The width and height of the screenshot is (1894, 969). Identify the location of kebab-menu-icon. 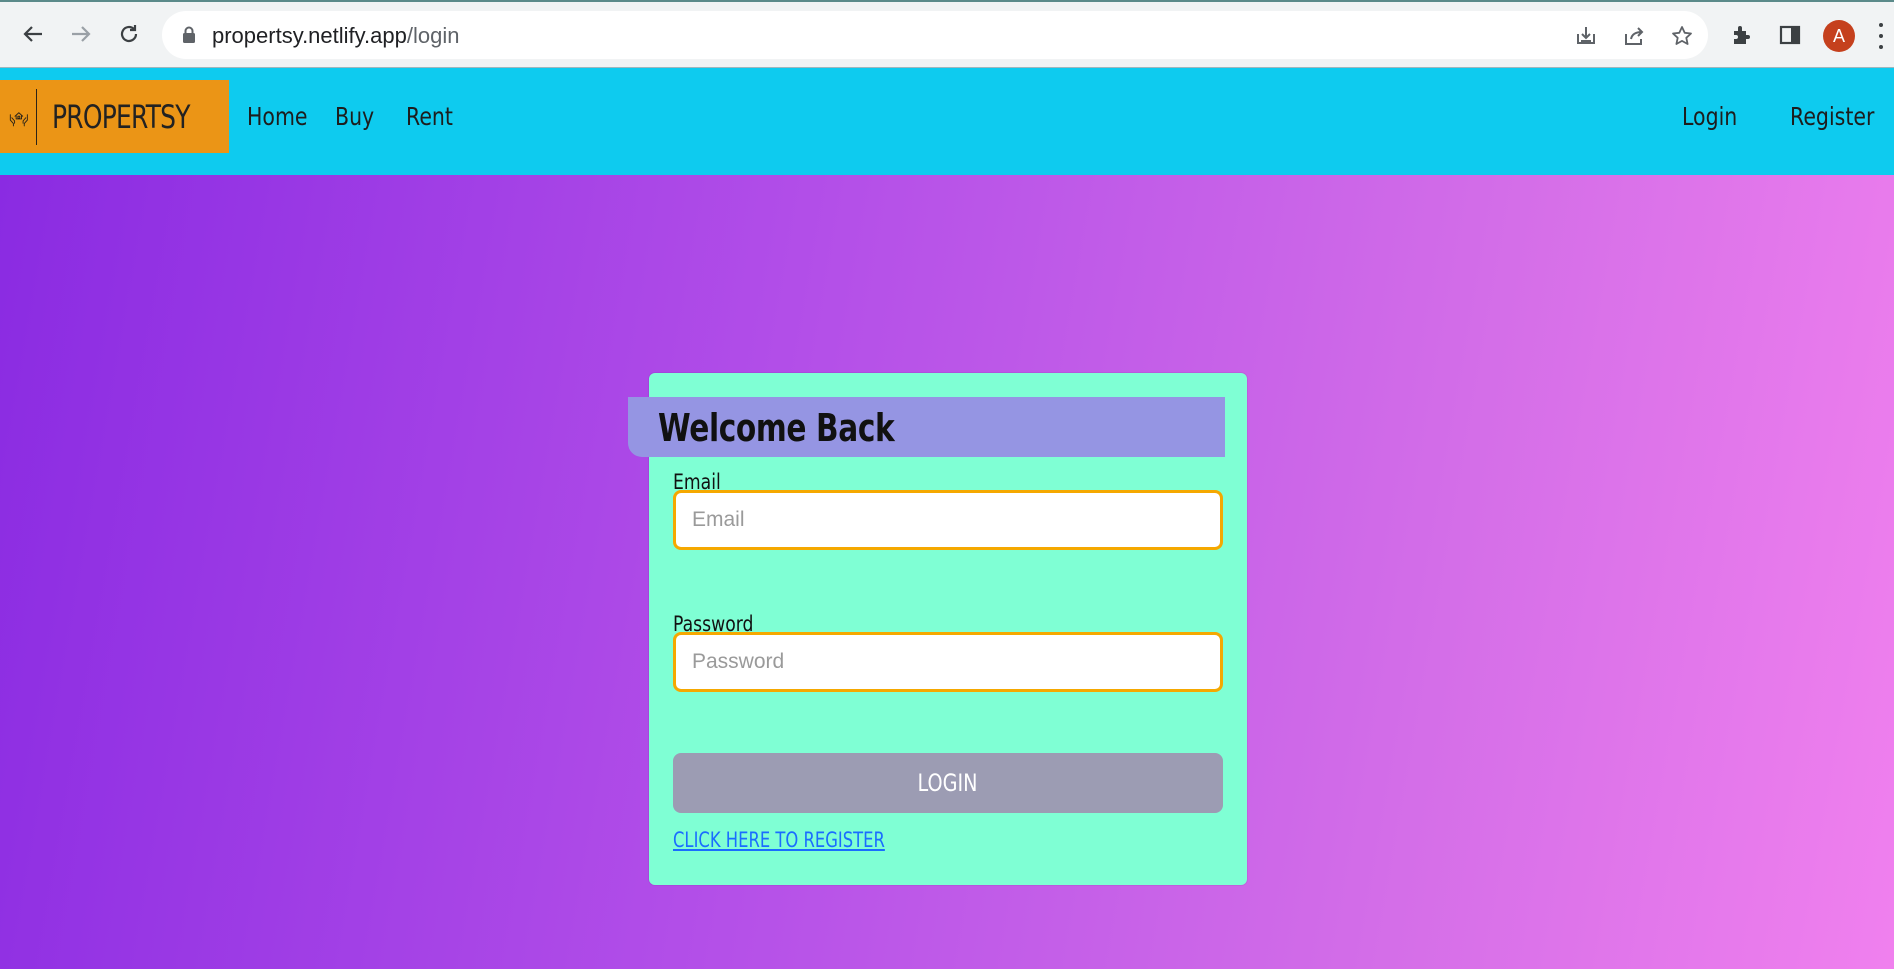
(1881, 36).